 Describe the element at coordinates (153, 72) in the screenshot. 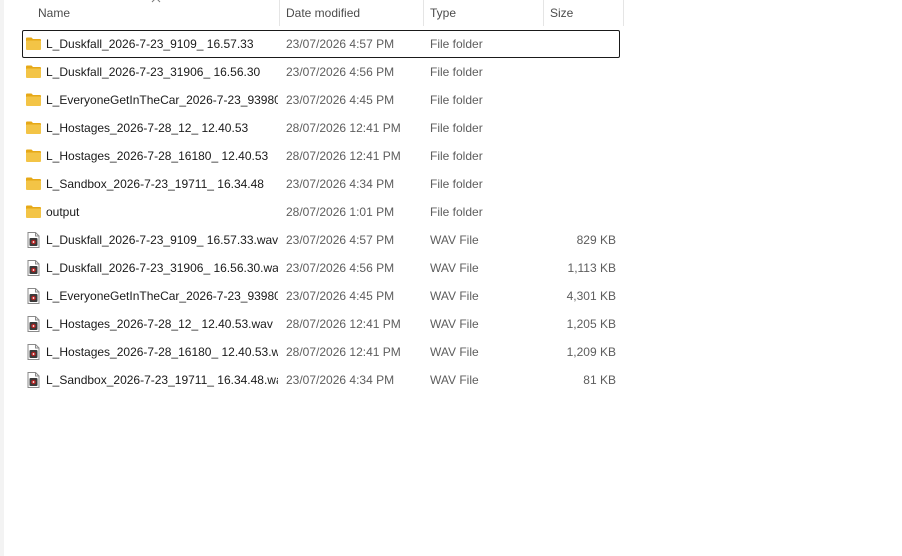

I see `row-name: L_Duskfall_2026-7-23_31906_ 16.56.30` at that location.